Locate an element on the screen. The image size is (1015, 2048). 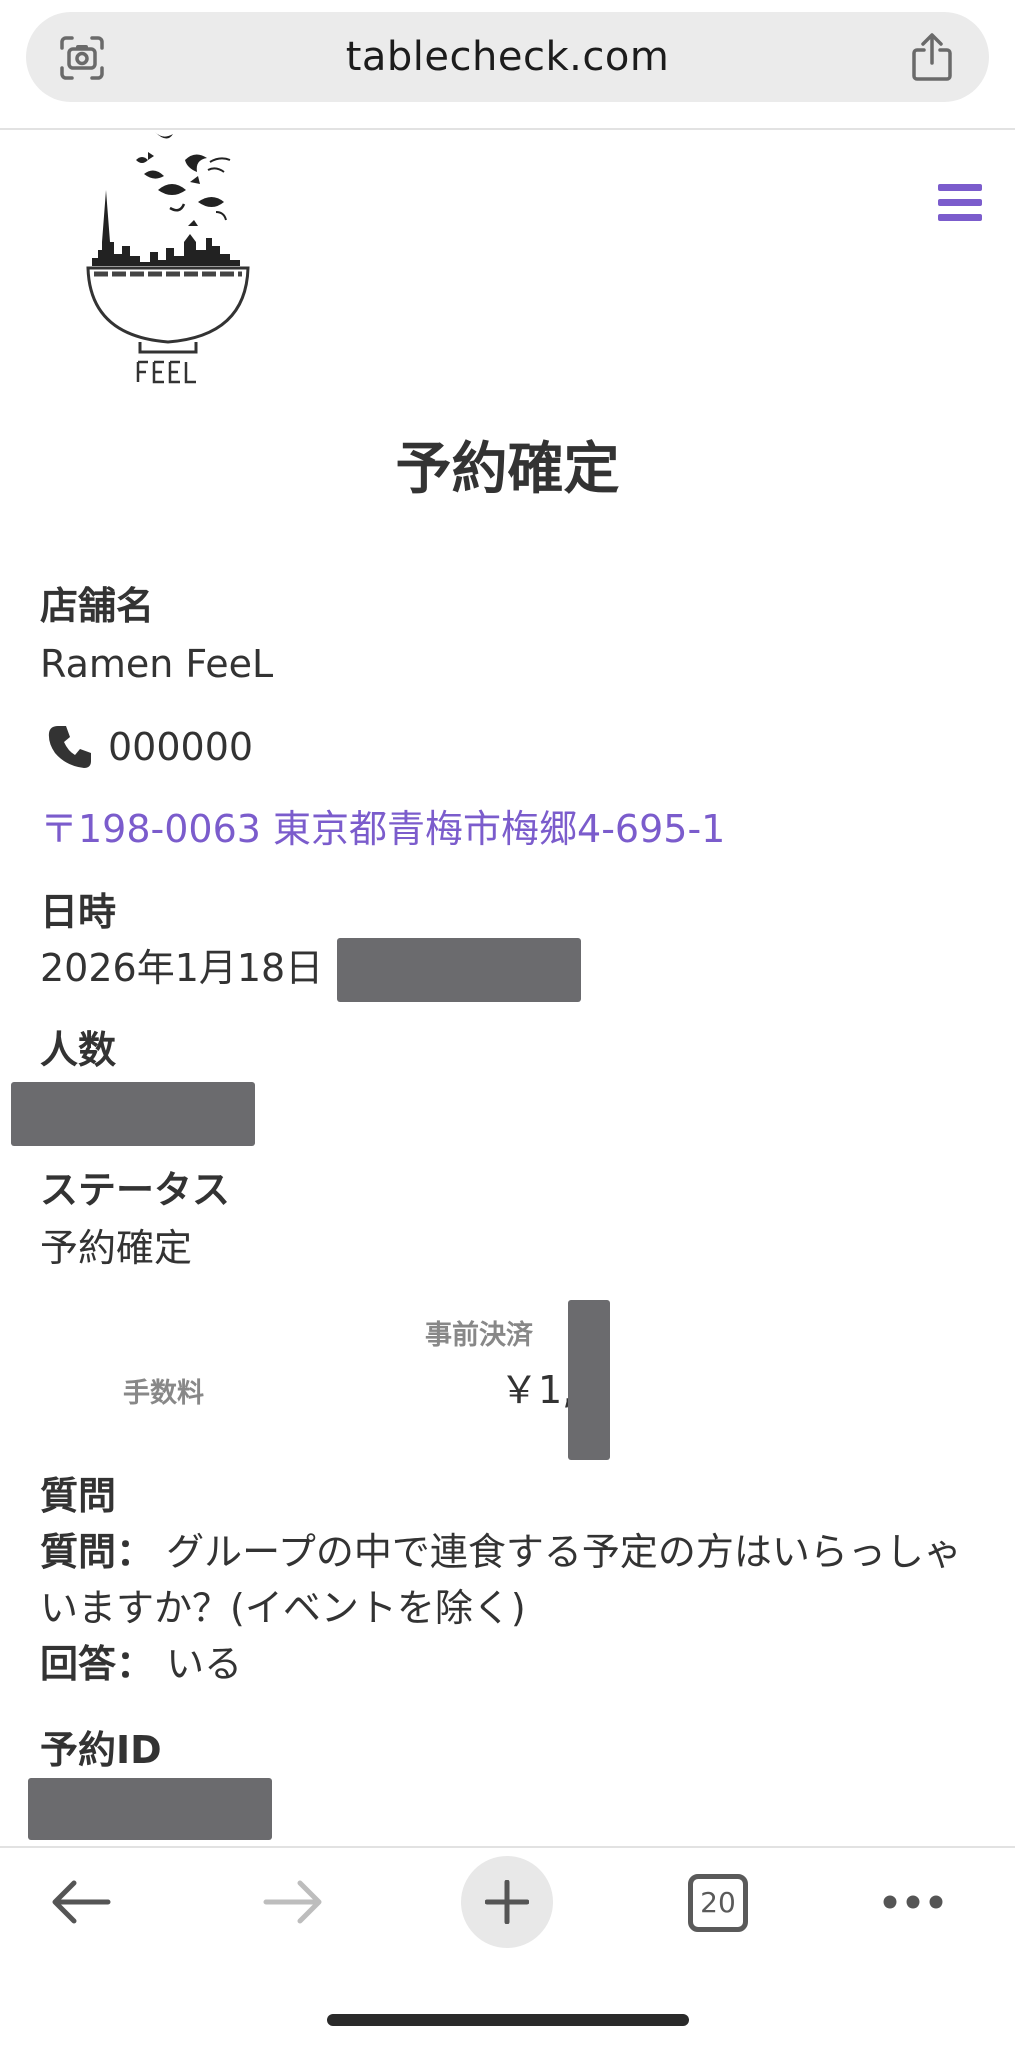
party-size-label: 人数 is located at coordinates (78, 1050).